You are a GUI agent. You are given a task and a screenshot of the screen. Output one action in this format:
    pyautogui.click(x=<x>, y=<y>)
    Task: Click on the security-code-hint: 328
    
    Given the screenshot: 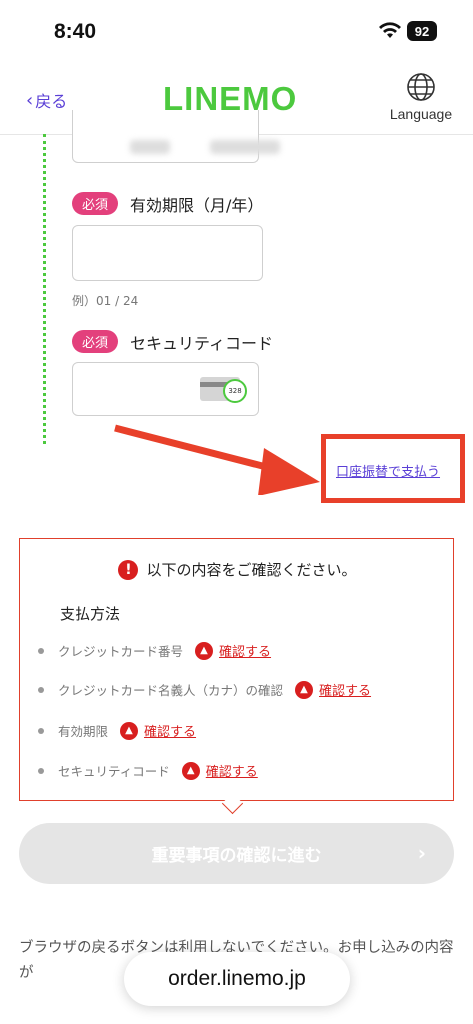 What is the action you would take?
    pyautogui.click(x=235, y=391)
    